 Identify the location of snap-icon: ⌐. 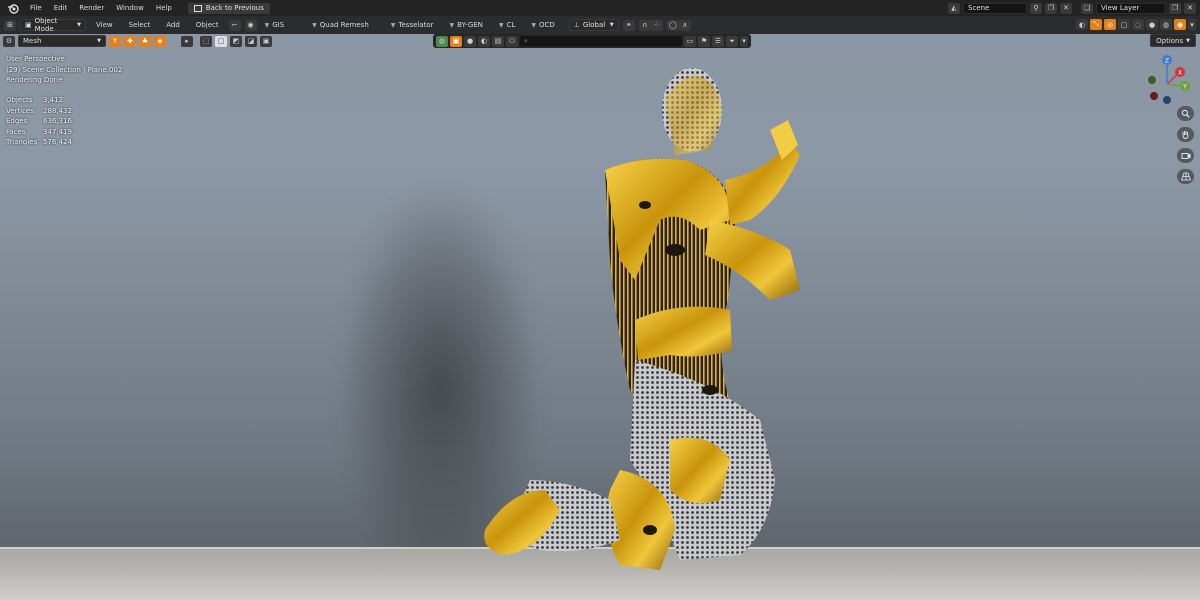
(234, 25).